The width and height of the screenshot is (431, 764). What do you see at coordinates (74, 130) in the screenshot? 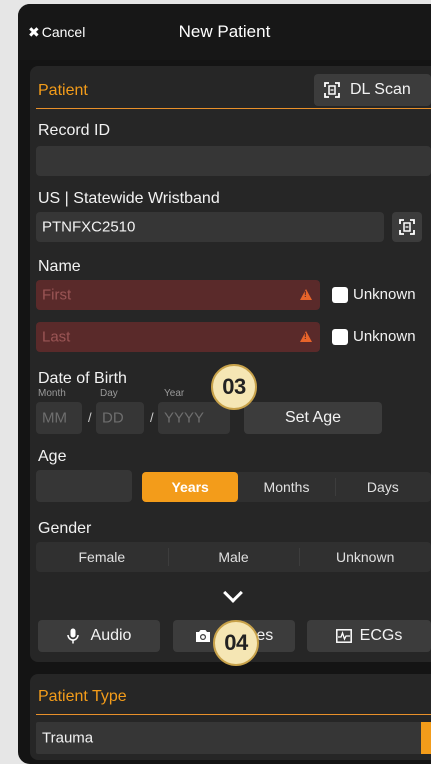
I see `record-id-label: Record ID` at bounding box center [74, 130].